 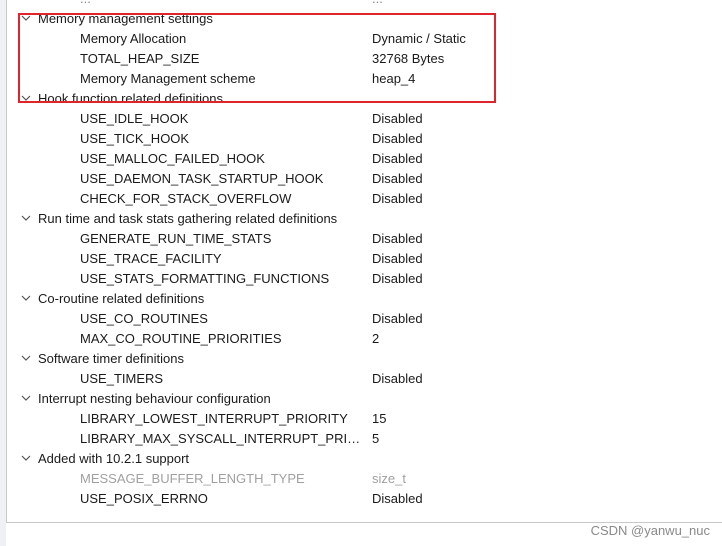 I want to click on param-row: LIBRARY_LOWEST_INTERRUPT_PRIORITY 15, so click(x=364, y=419).